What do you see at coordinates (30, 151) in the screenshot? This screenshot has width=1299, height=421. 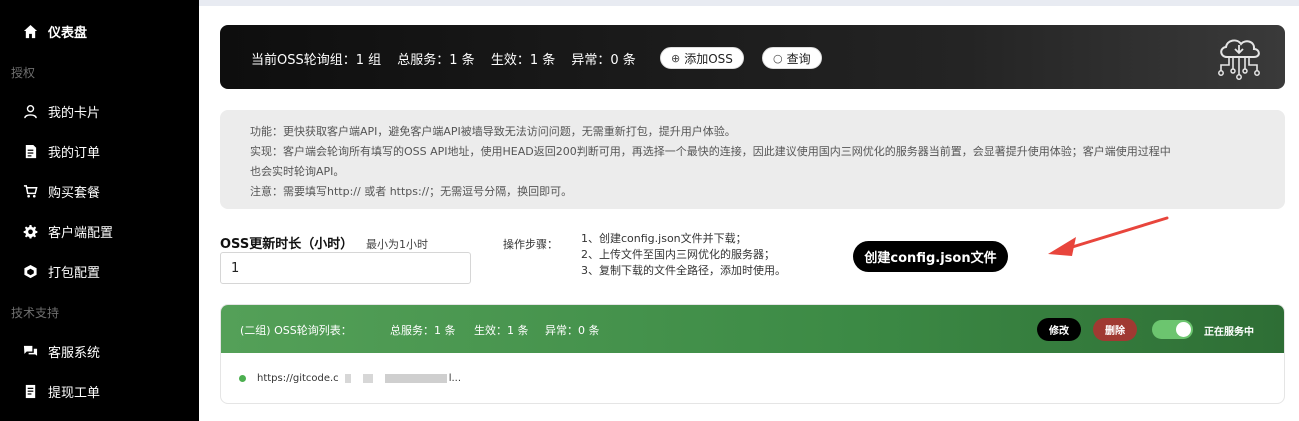 I see `document-icon` at bounding box center [30, 151].